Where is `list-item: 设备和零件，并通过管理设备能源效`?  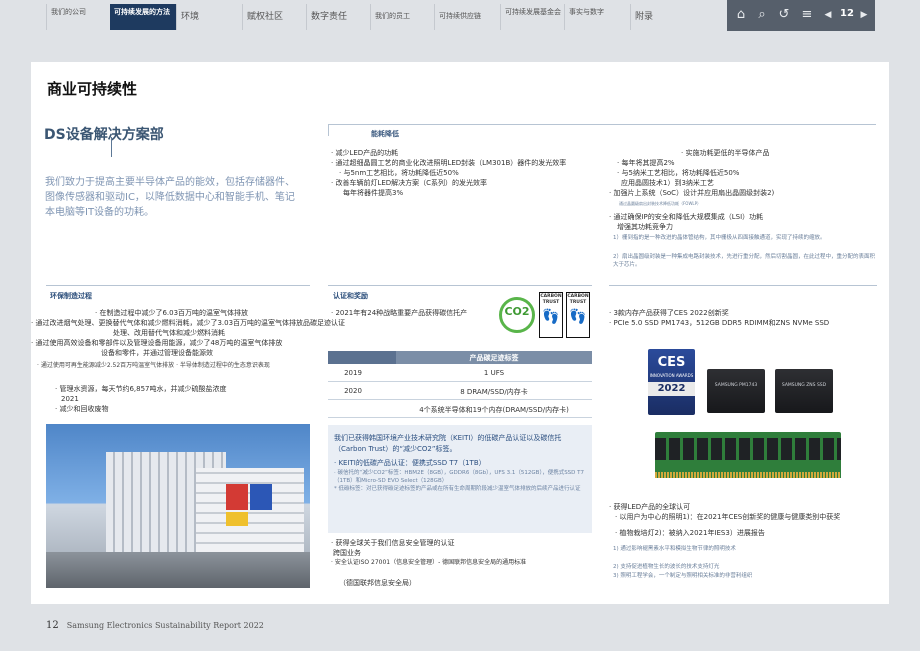
list-item: 设备和零件，并通过管理设备能源效 is located at coordinates (157, 353).